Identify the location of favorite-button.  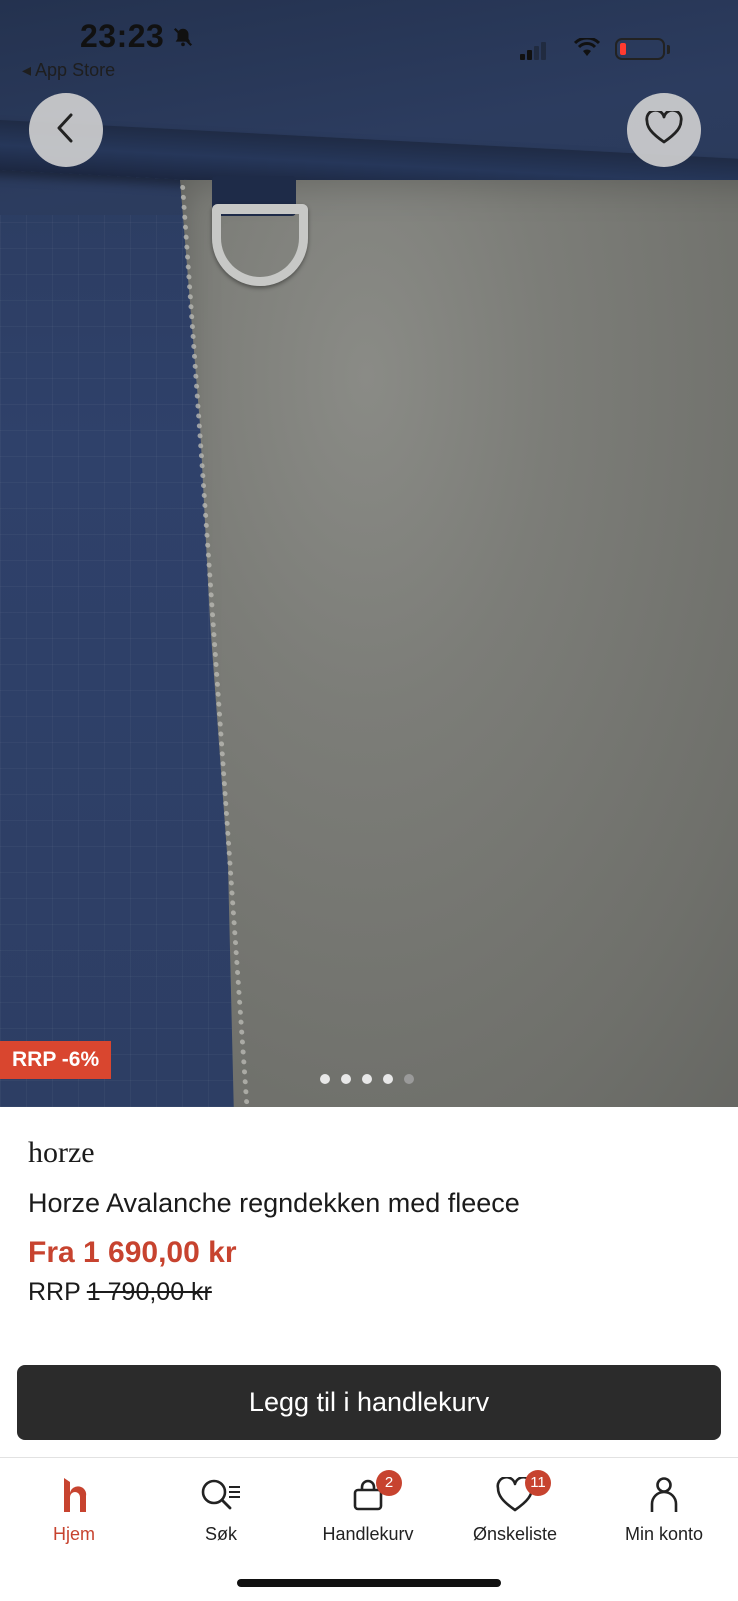
(664, 130).